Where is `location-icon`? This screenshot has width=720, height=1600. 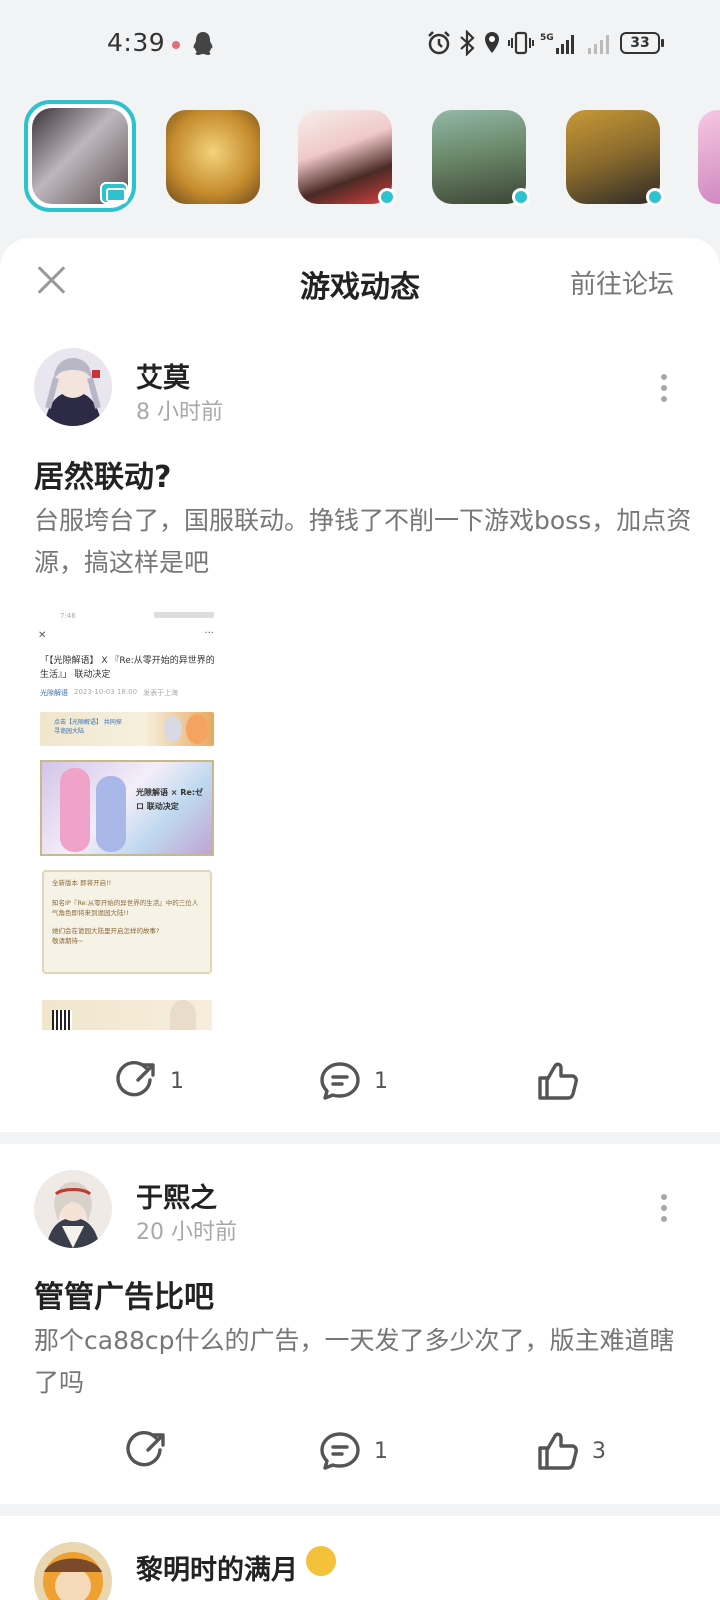
location-icon is located at coordinates (492, 42).